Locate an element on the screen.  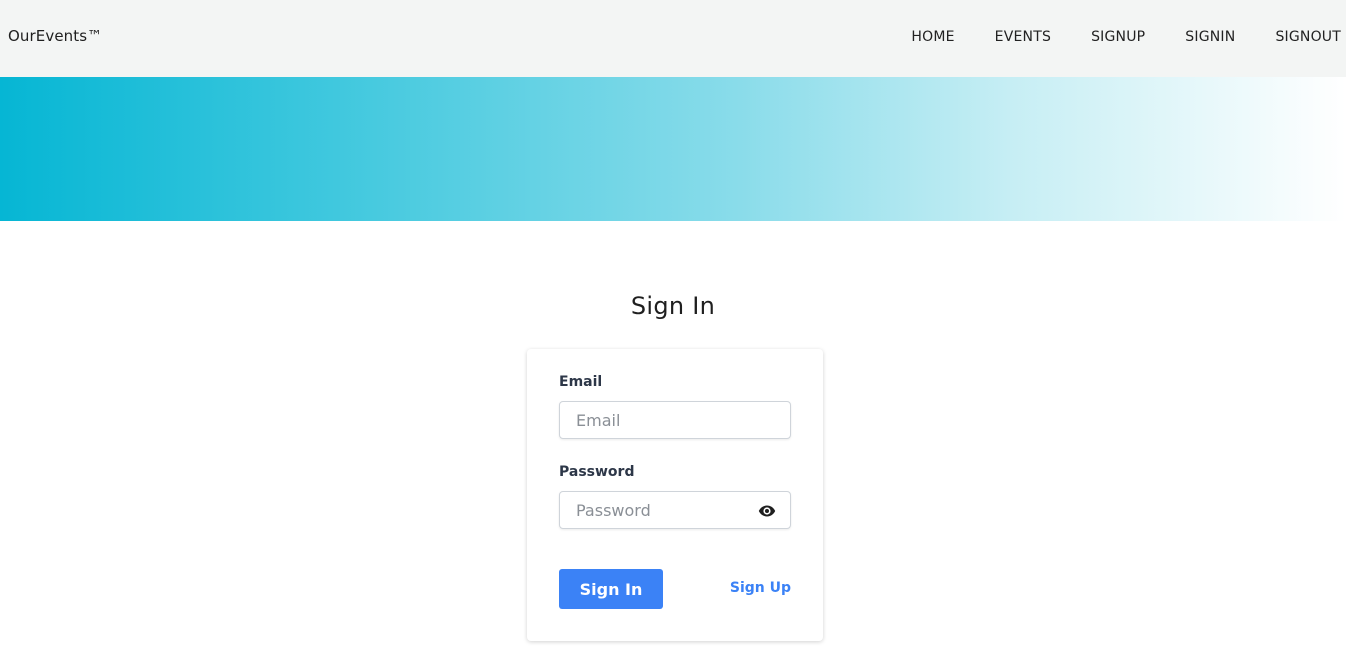
password-field-wrapper is located at coordinates (675, 510).